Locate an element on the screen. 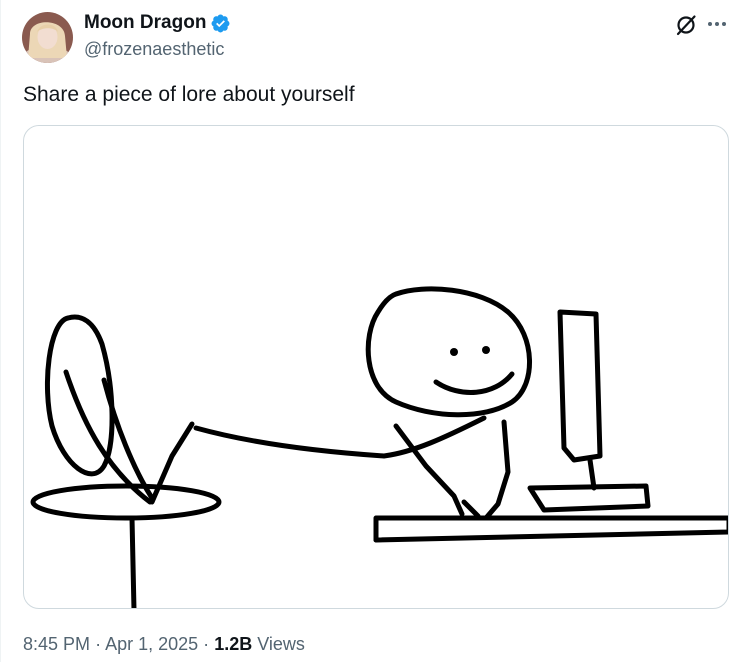  tweet-metadata: 8:45 PM · Apr 1, 2025 · 1.2B Views is located at coordinates (164, 644).